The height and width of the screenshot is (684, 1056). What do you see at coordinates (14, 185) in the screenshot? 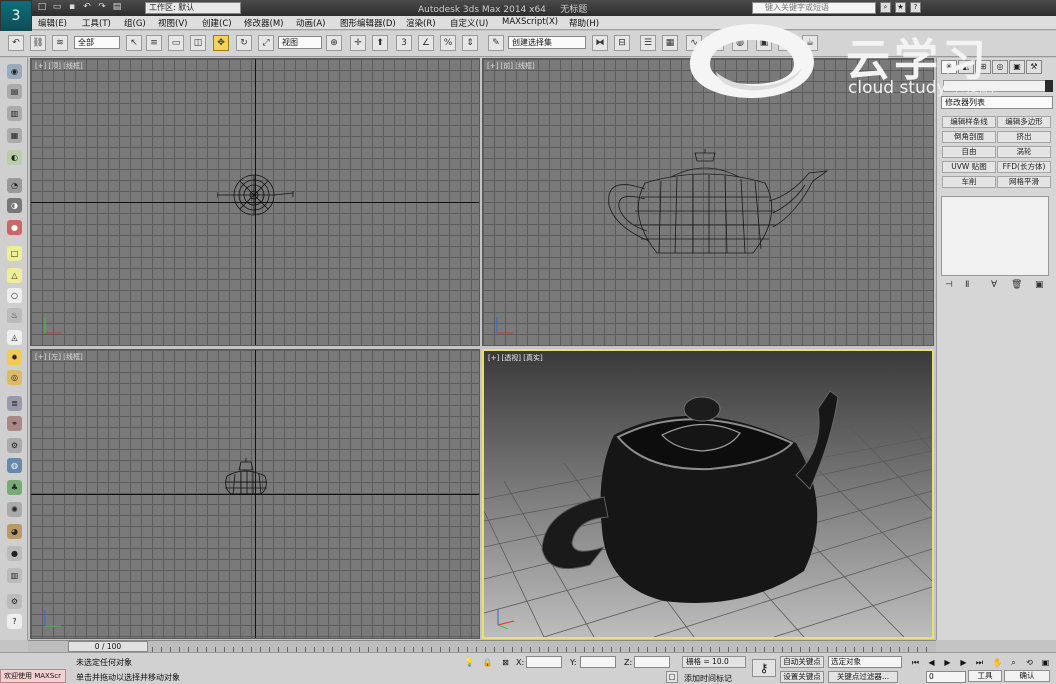
I see `globe-icon: ◔` at bounding box center [14, 185].